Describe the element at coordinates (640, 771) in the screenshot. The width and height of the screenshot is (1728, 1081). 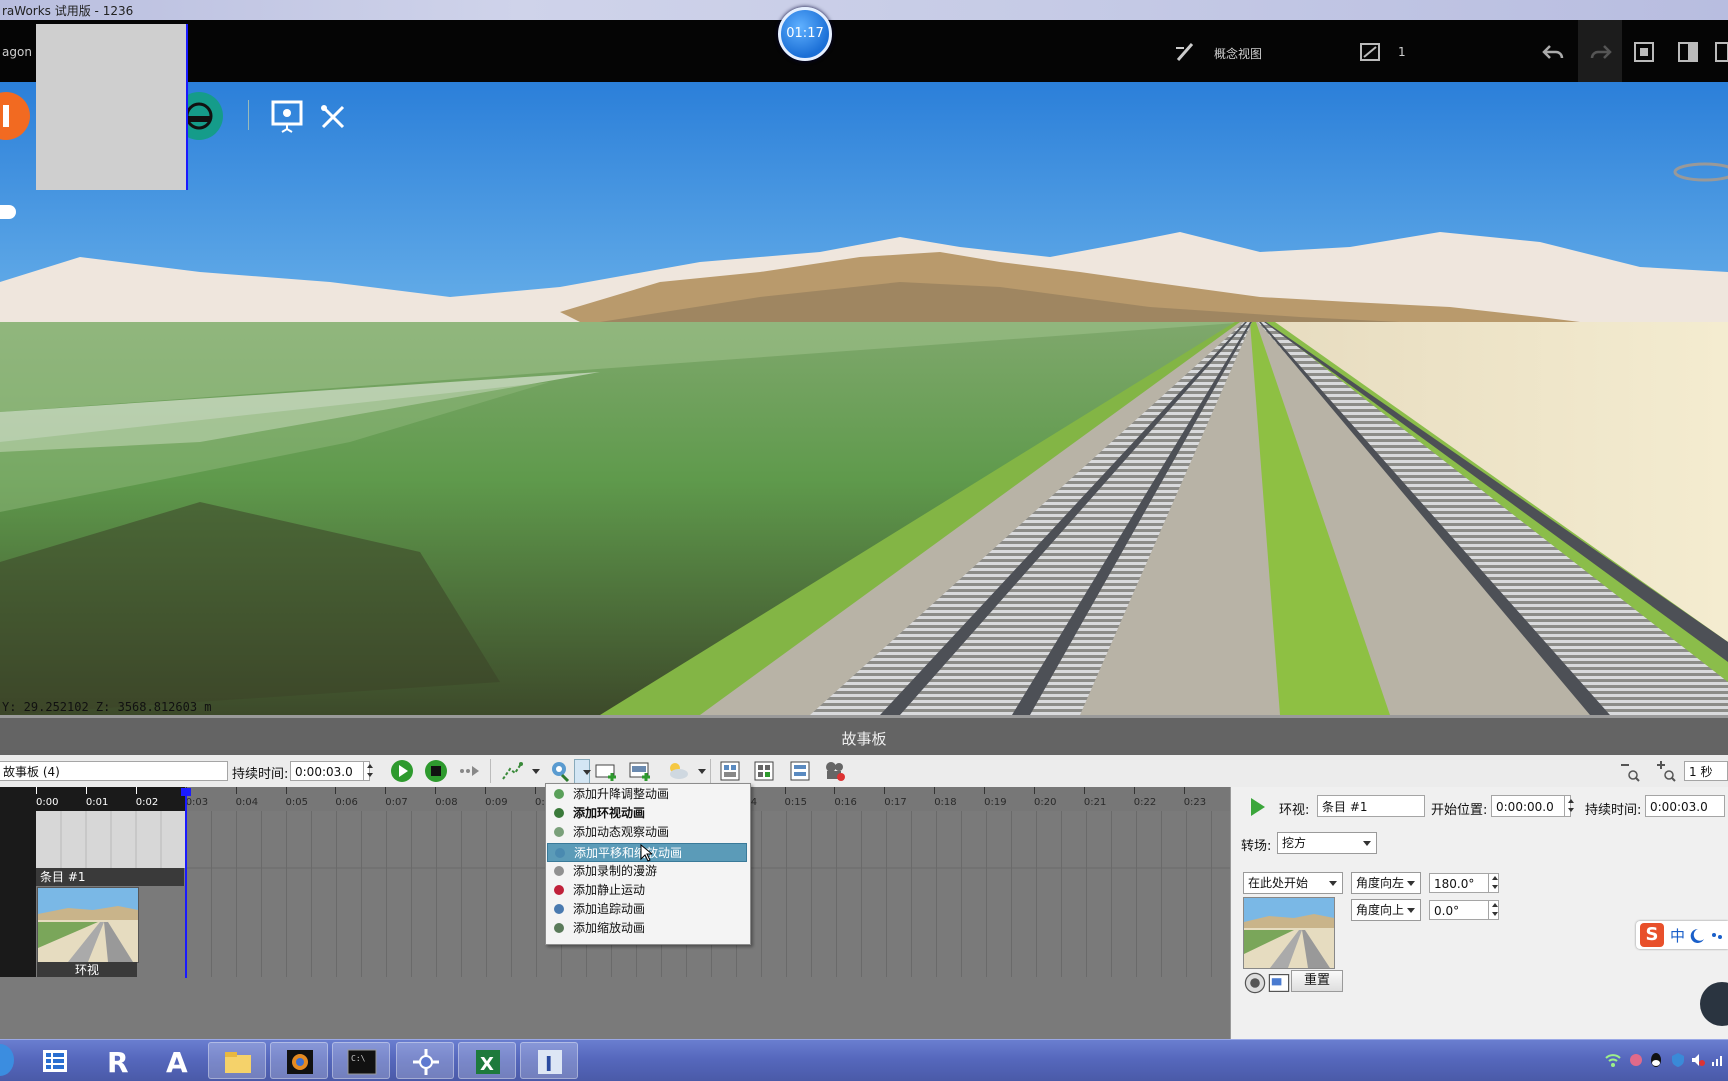
I see `add-image-icon` at that location.